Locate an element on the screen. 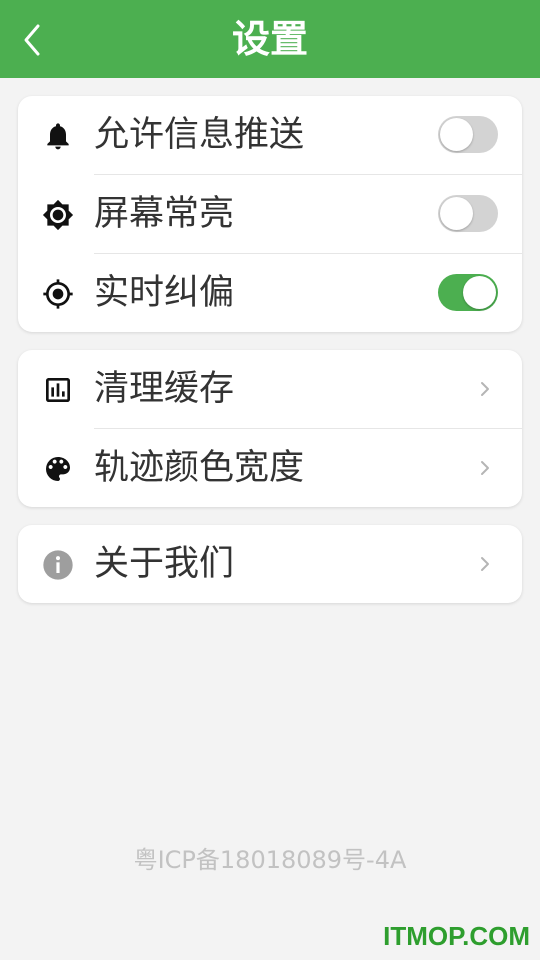  page-title: 设置 is located at coordinates (269, 39).